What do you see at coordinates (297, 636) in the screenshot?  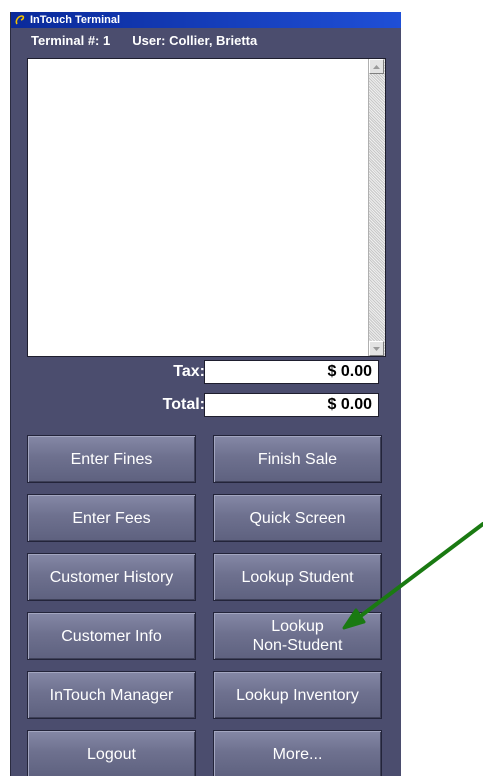 I see `lookup-non-student-button: Lookup Non-Student` at bounding box center [297, 636].